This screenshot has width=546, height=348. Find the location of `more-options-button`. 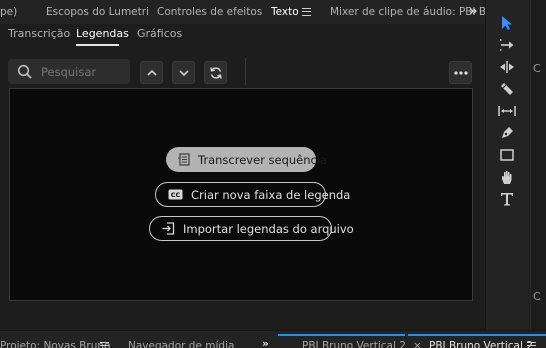

more-options-button is located at coordinates (460, 72).